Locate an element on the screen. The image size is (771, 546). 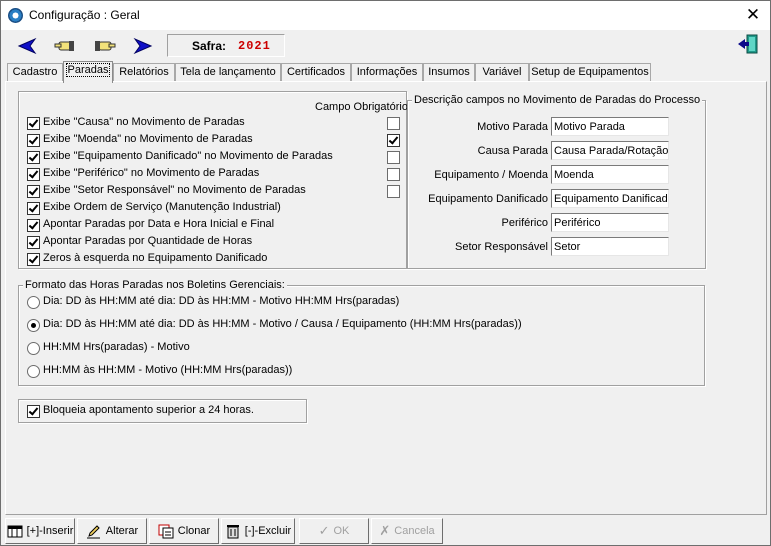
data-hora-checkbox is located at coordinates (33, 225).